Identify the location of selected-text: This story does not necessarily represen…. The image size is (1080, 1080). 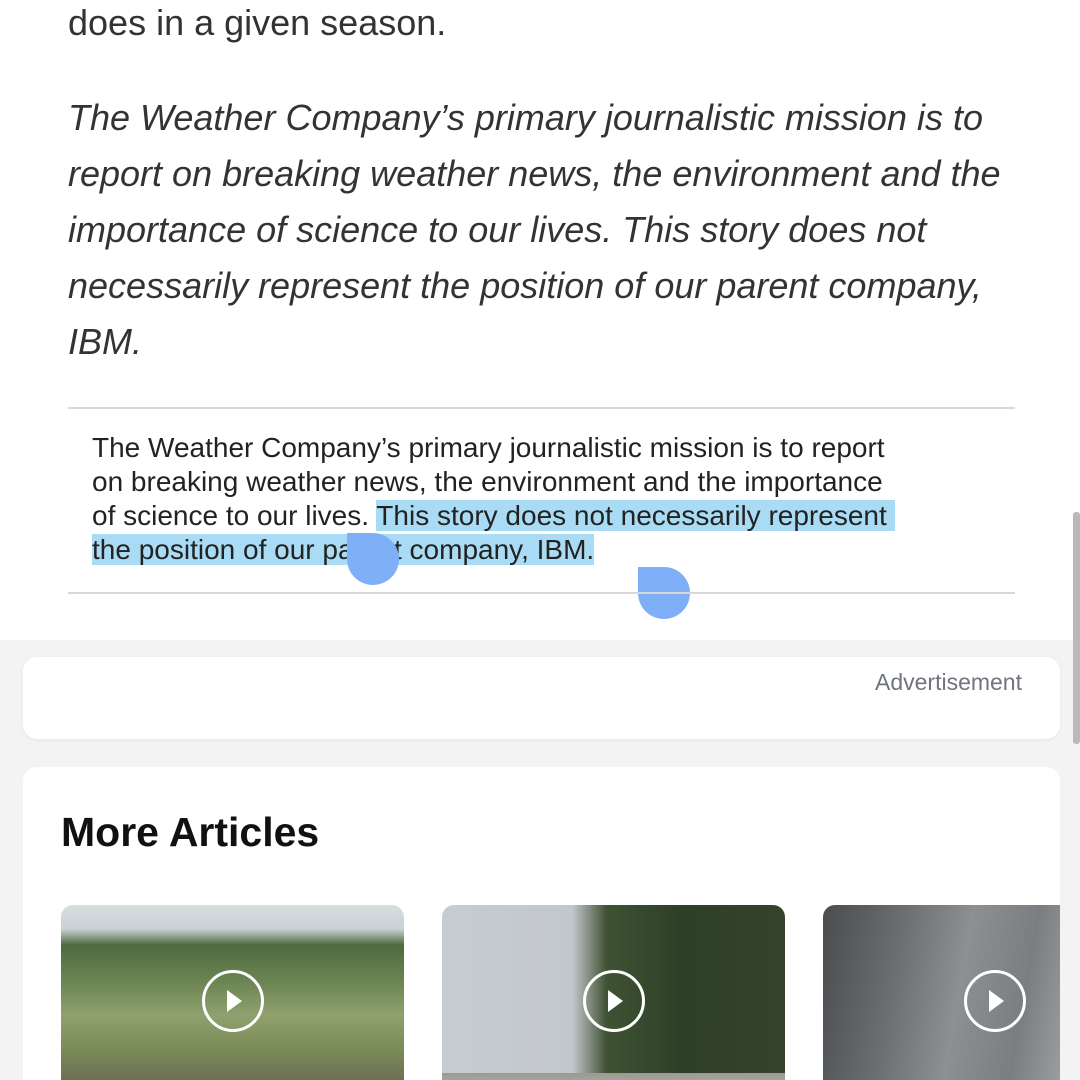
(635, 515).